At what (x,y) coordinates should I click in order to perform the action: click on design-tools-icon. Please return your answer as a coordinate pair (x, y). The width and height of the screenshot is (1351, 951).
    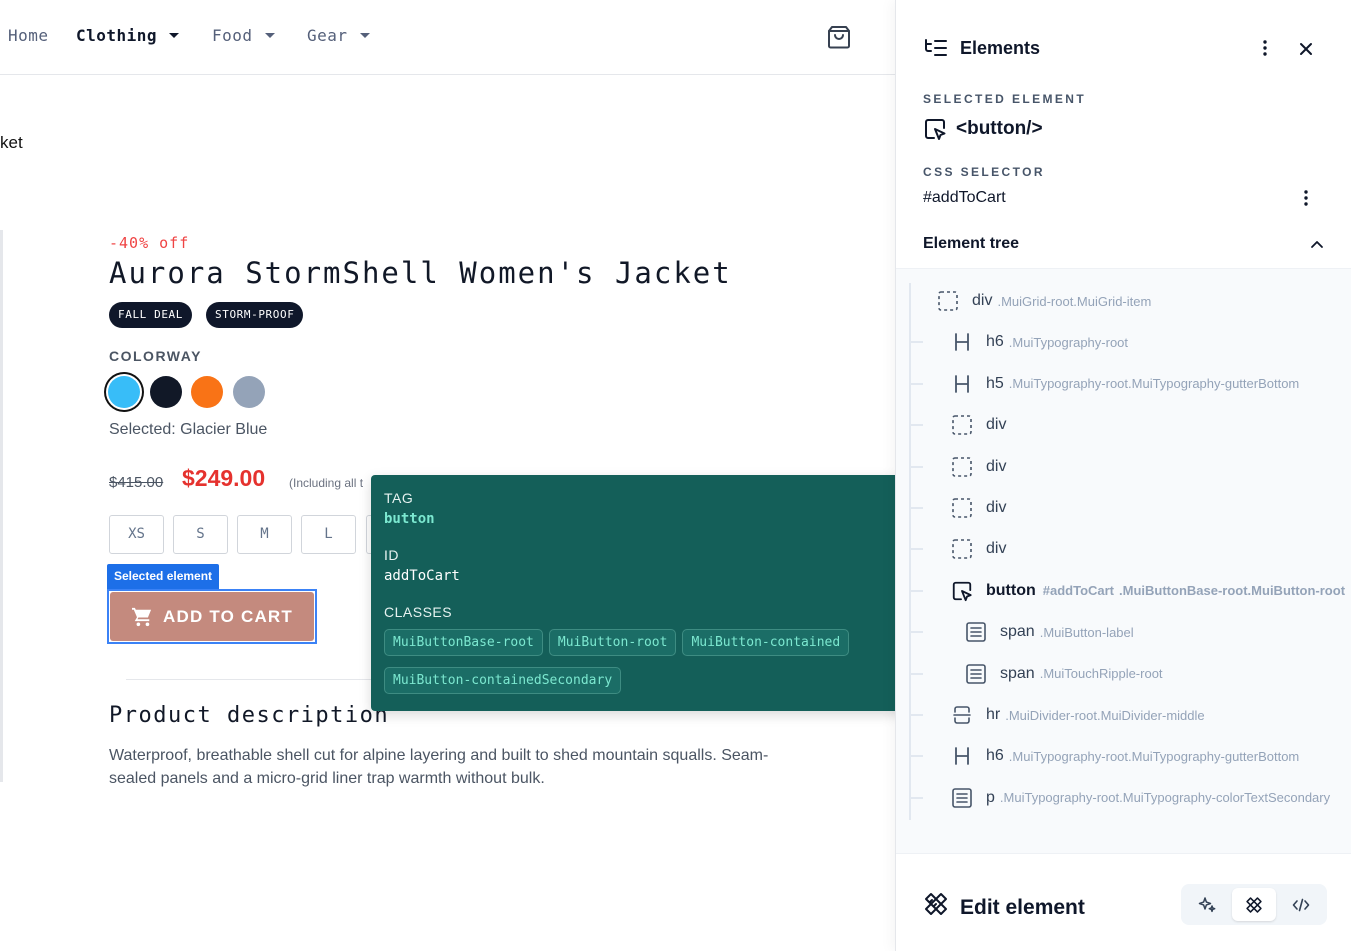
    Looking at the image, I should click on (1254, 904).